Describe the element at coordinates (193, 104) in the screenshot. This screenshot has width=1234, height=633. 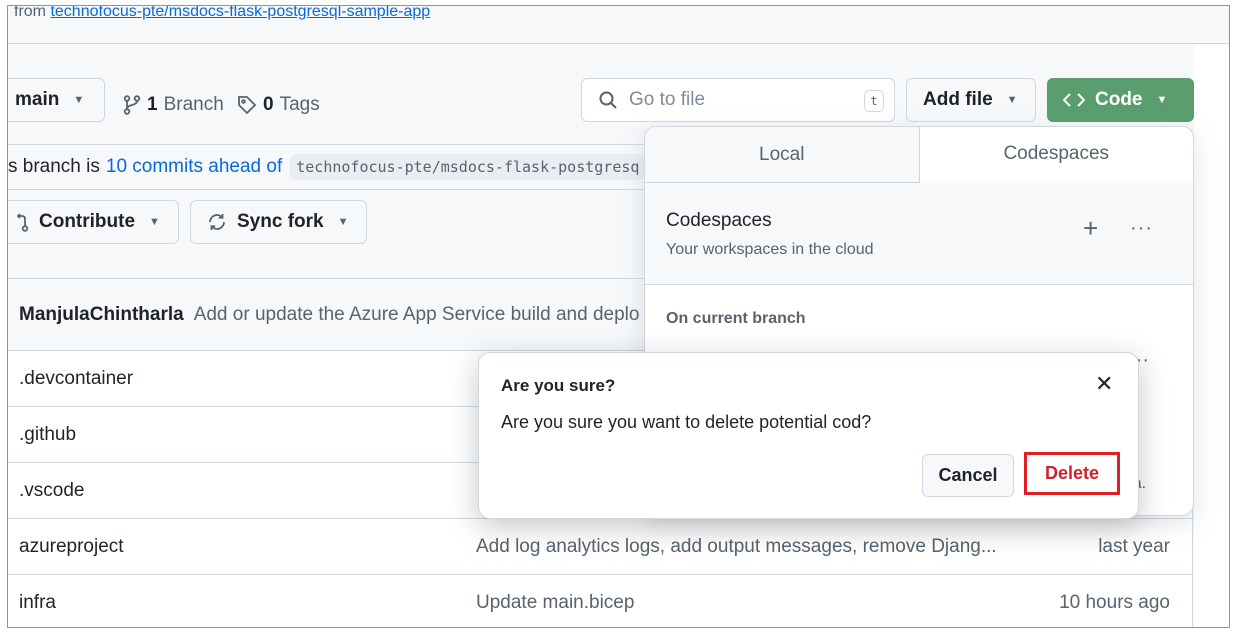
I see `branch-label: Branch` at that location.